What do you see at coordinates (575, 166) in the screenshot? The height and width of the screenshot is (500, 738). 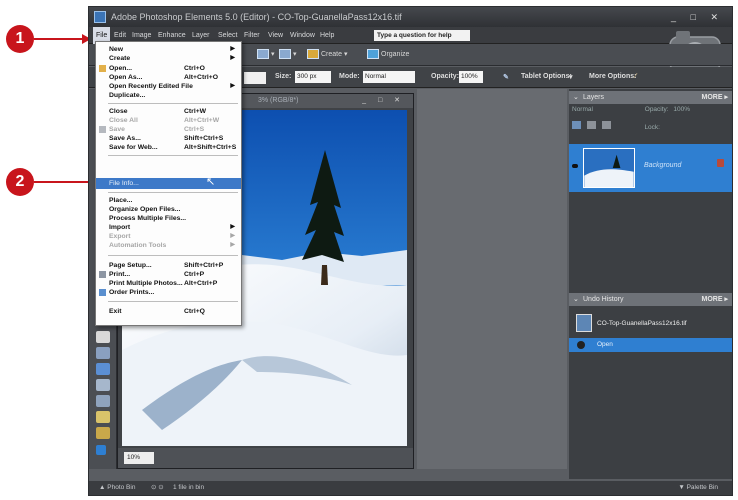 I see `visibility-eye-icon` at bounding box center [575, 166].